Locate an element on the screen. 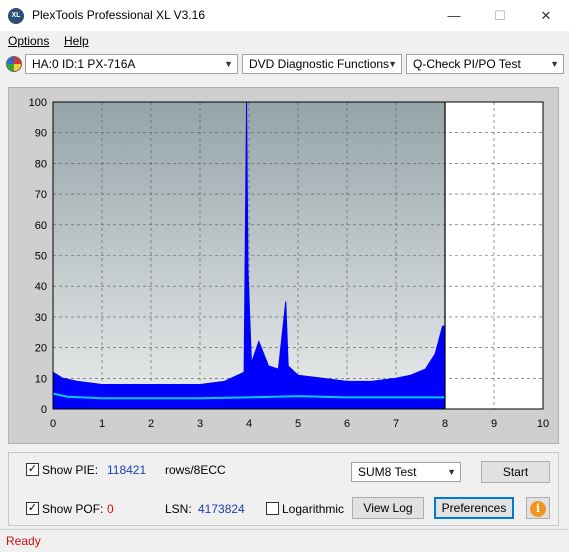 This screenshot has width=569, height=552. info-icon: i is located at coordinates (538, 509).